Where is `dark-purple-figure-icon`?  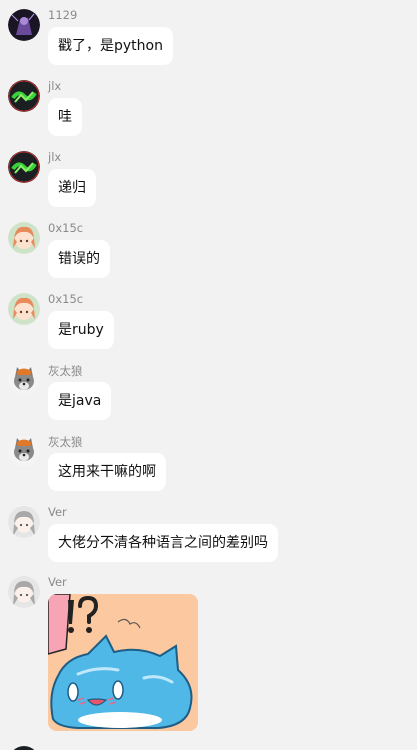 dark-purple-figure-icon is located at coordinates (24, 25).